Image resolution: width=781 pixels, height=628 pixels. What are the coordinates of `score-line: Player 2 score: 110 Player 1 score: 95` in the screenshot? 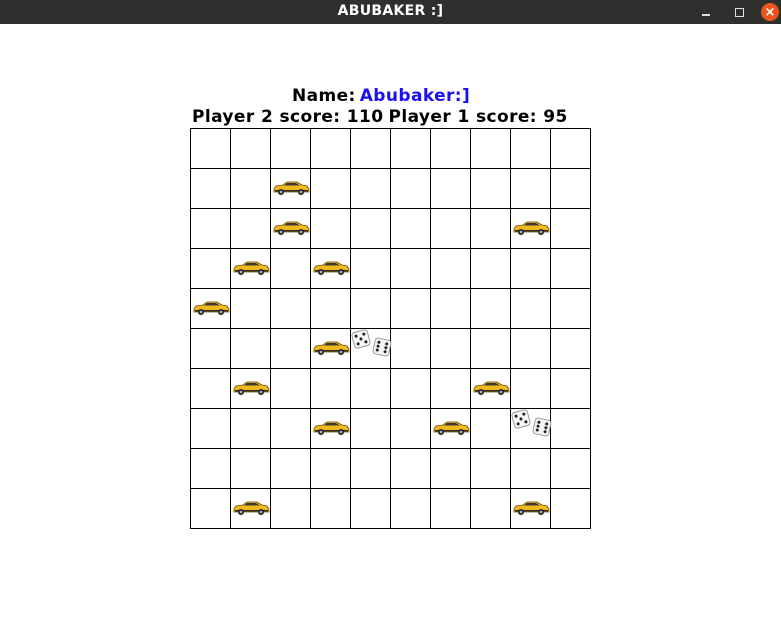 It's located at (380, 117).